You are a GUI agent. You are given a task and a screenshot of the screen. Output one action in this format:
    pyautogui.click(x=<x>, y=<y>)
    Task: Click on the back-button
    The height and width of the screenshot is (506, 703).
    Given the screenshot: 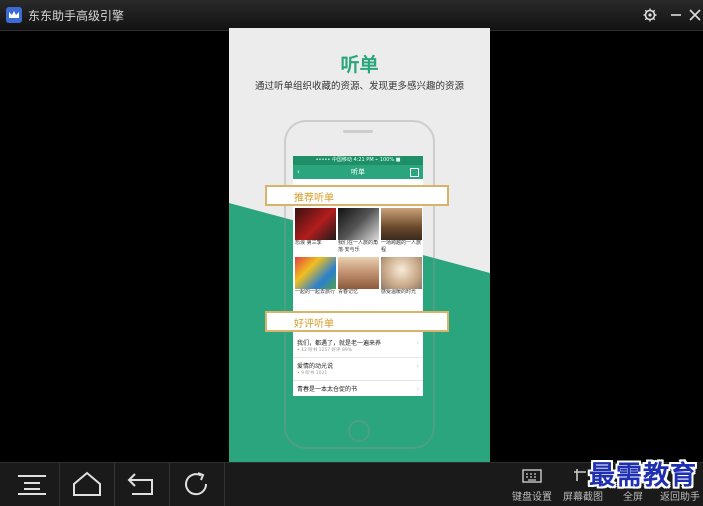 What is the action you would take?
    pyautogui.click(x=142, y=484)
    